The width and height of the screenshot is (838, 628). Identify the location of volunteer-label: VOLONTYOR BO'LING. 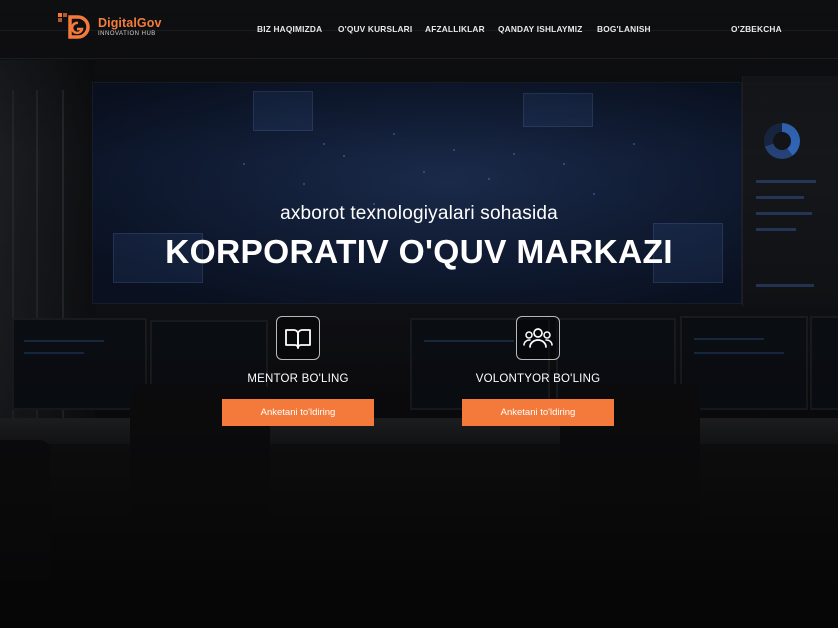
(538, 379).